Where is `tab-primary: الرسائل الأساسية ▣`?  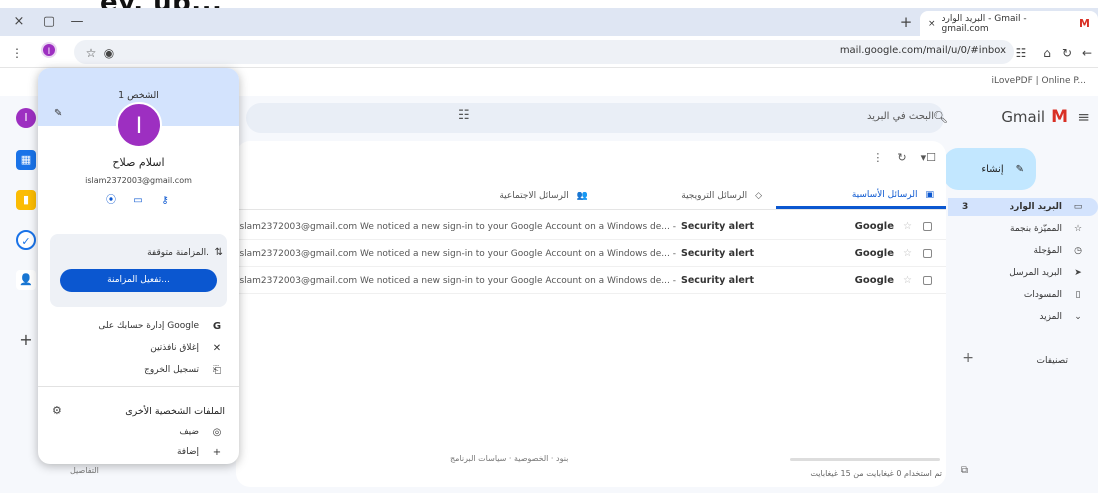
tab-primary: الرسائل الأساسية ▣ is located at coordinates (861, 196).